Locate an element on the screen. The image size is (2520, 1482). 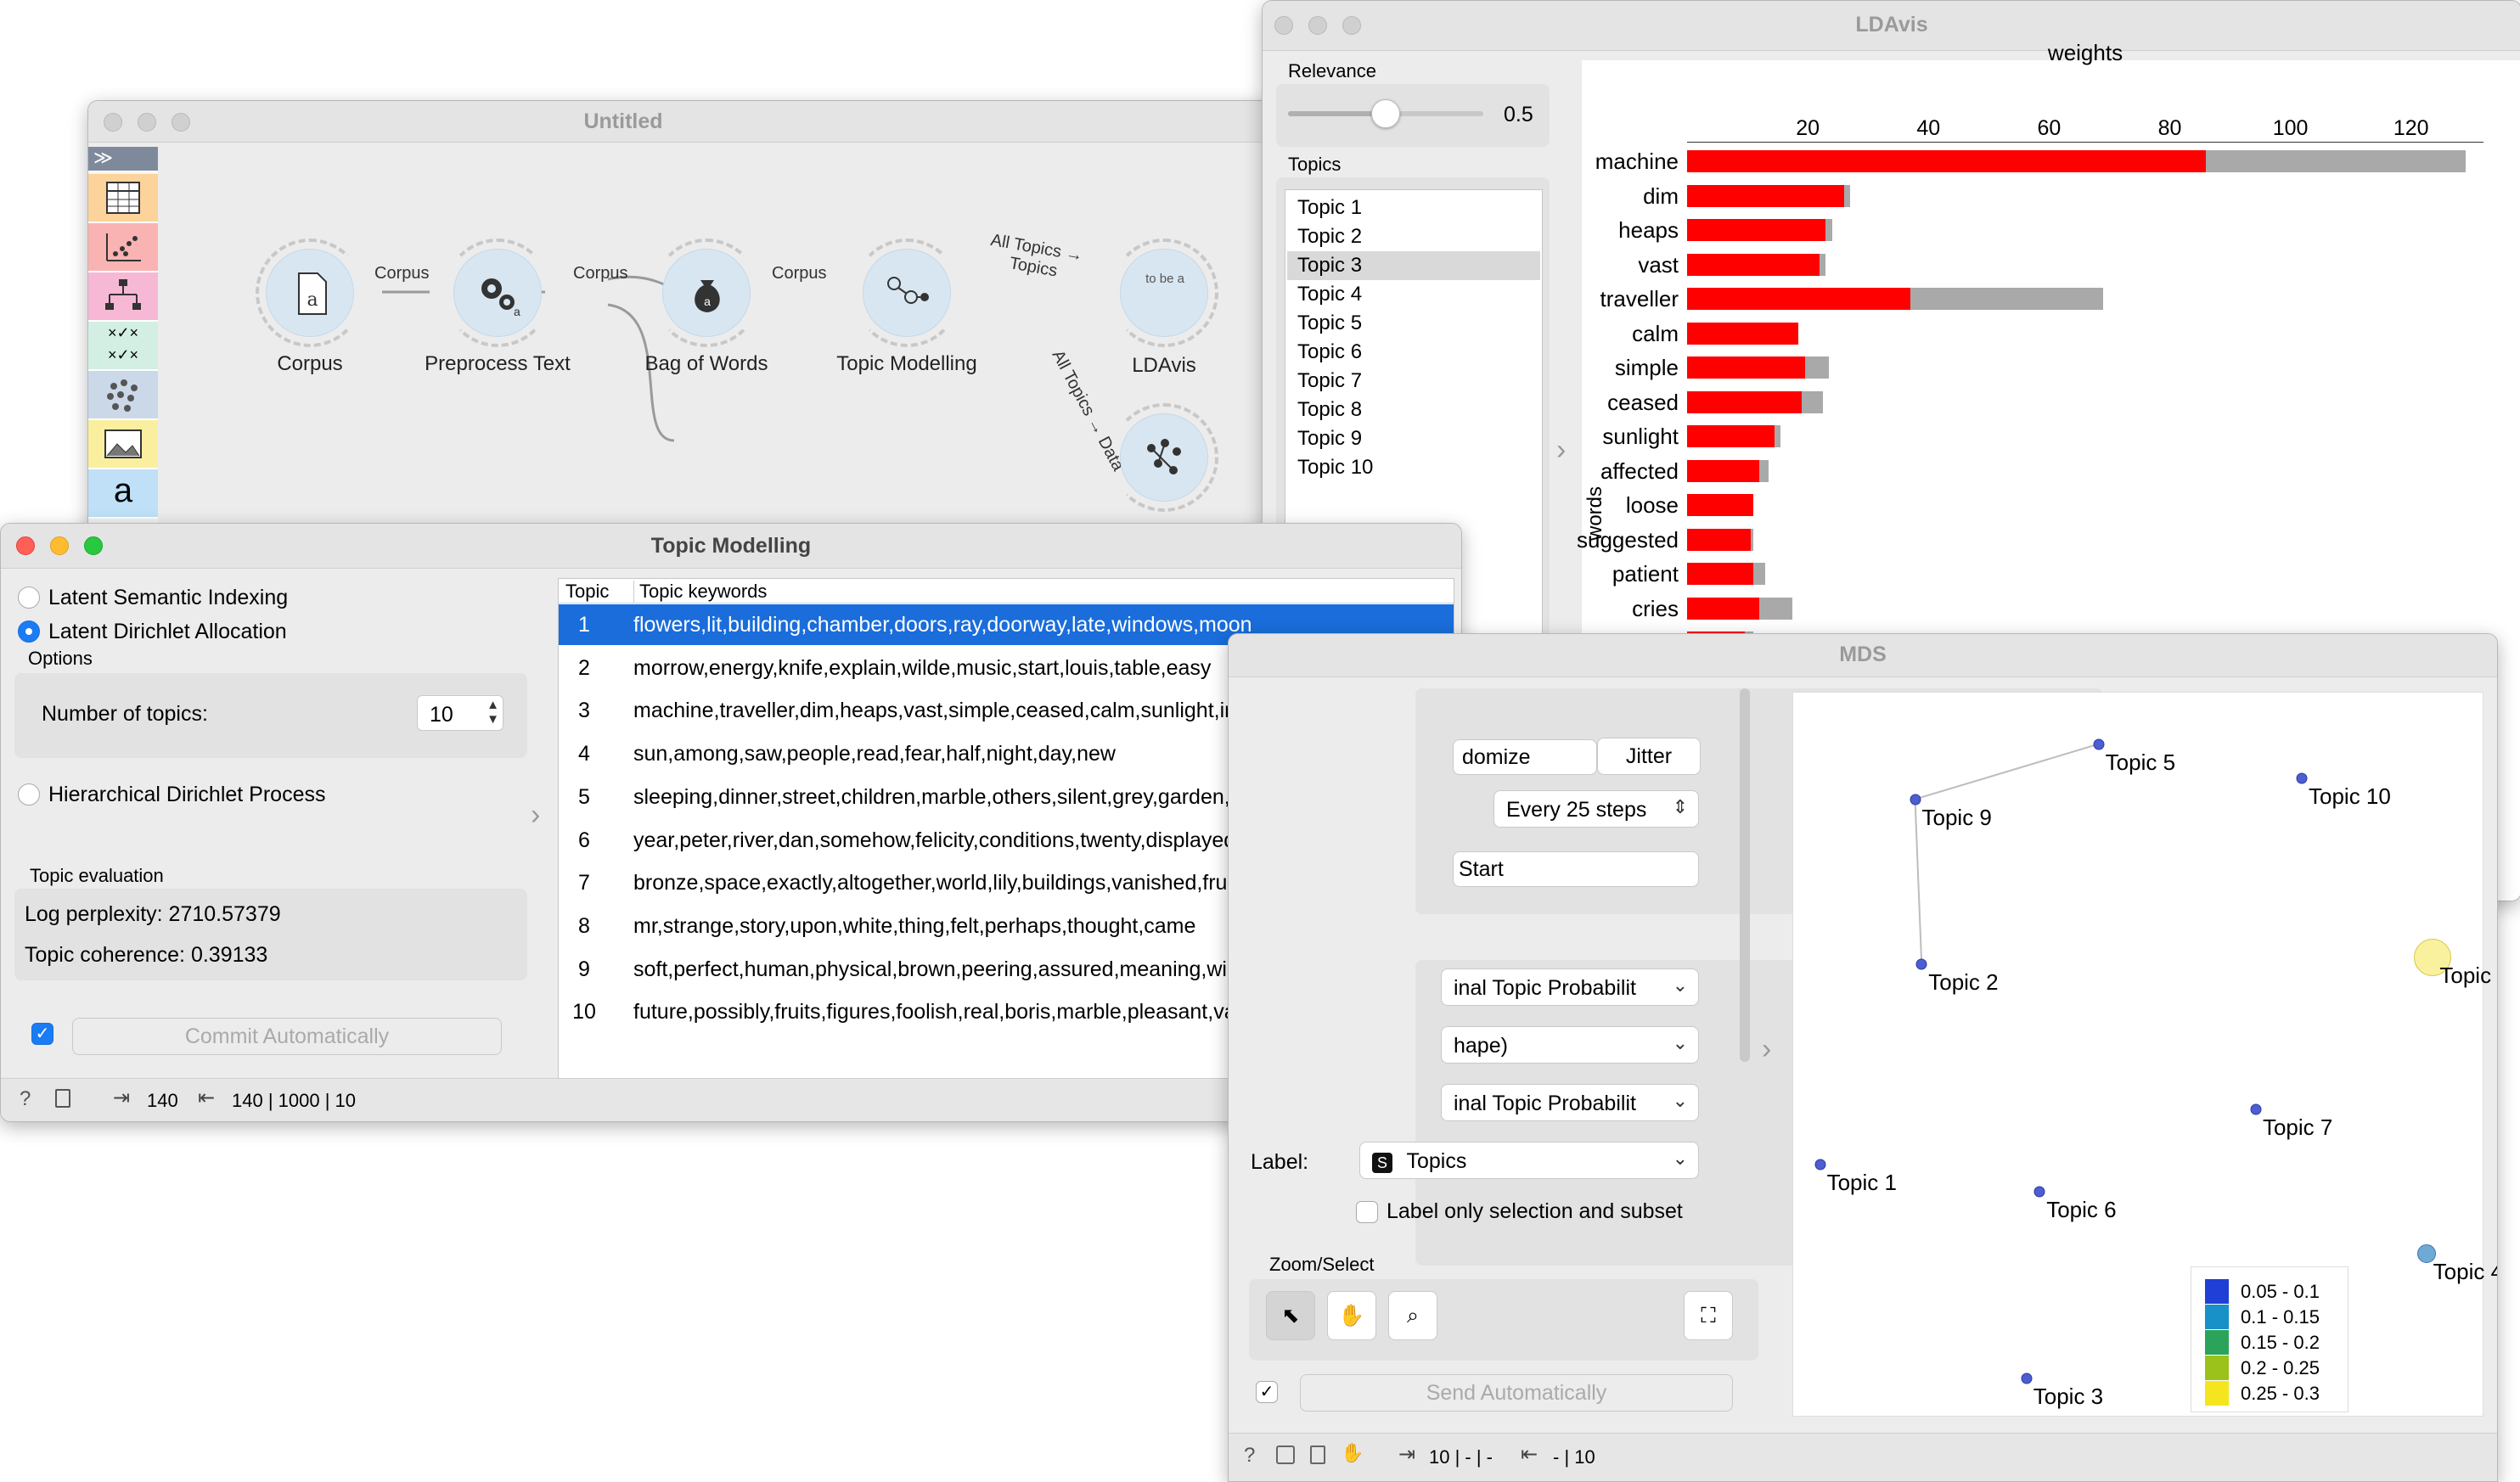
zoom-button: ⌕ is located at coordinates (1412, 1315).